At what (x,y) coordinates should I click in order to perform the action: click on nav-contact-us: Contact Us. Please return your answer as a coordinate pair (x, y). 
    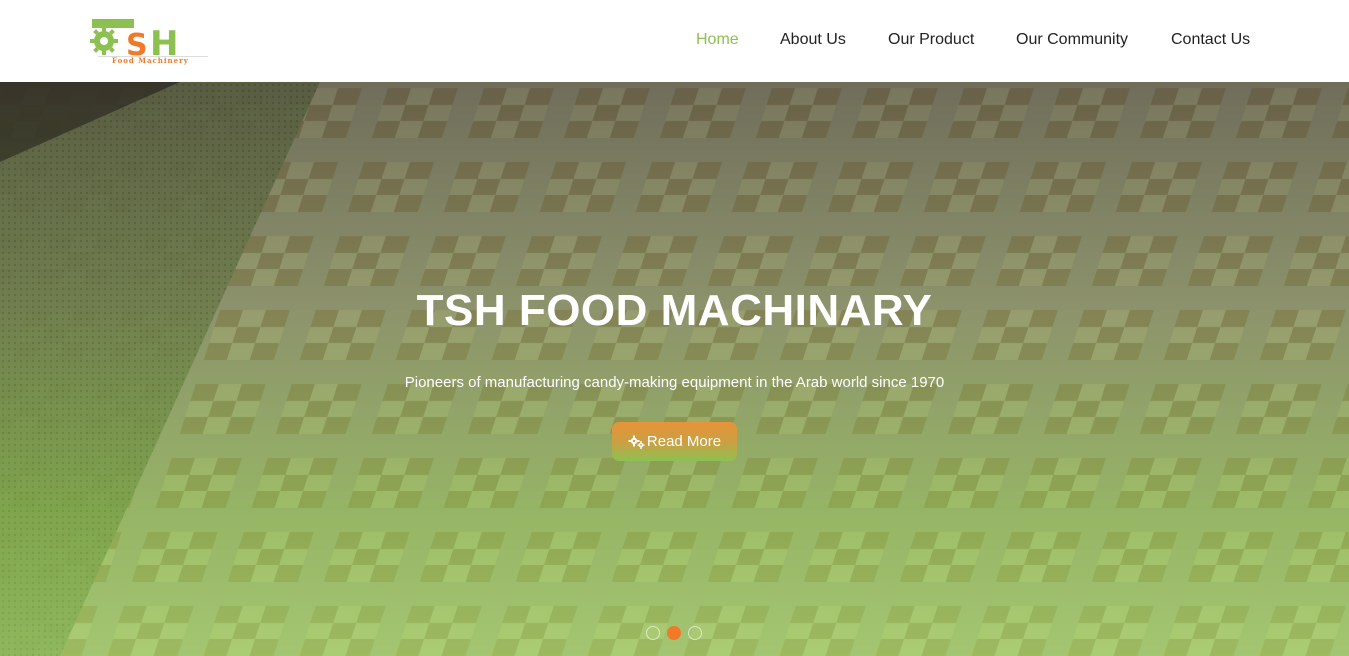
    Looking at the image, I should click on (1210, 40).